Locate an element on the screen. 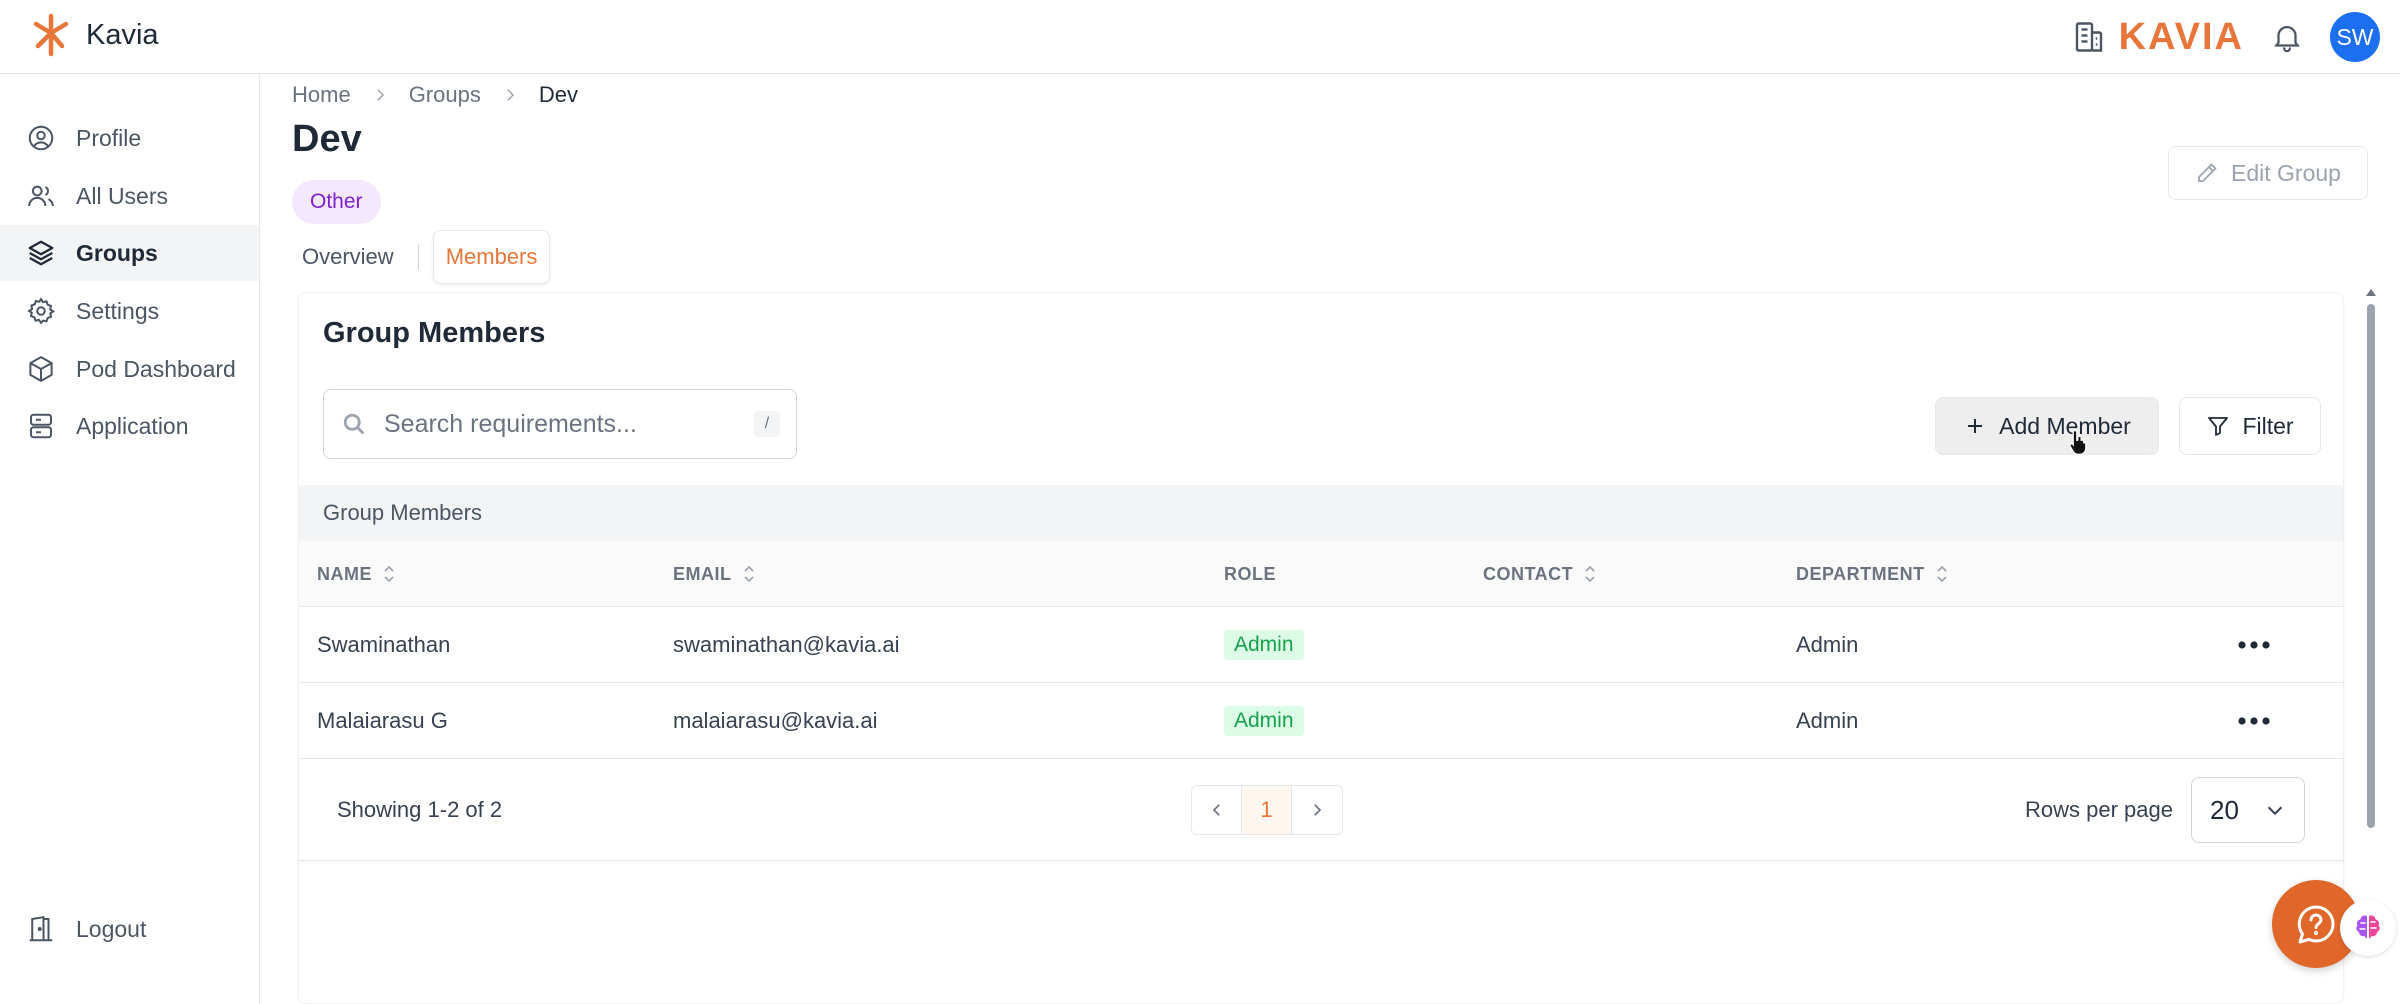 This screenshot has width=2400, height=1004. column-header-name: NAME is located at coordinates (356, 574).